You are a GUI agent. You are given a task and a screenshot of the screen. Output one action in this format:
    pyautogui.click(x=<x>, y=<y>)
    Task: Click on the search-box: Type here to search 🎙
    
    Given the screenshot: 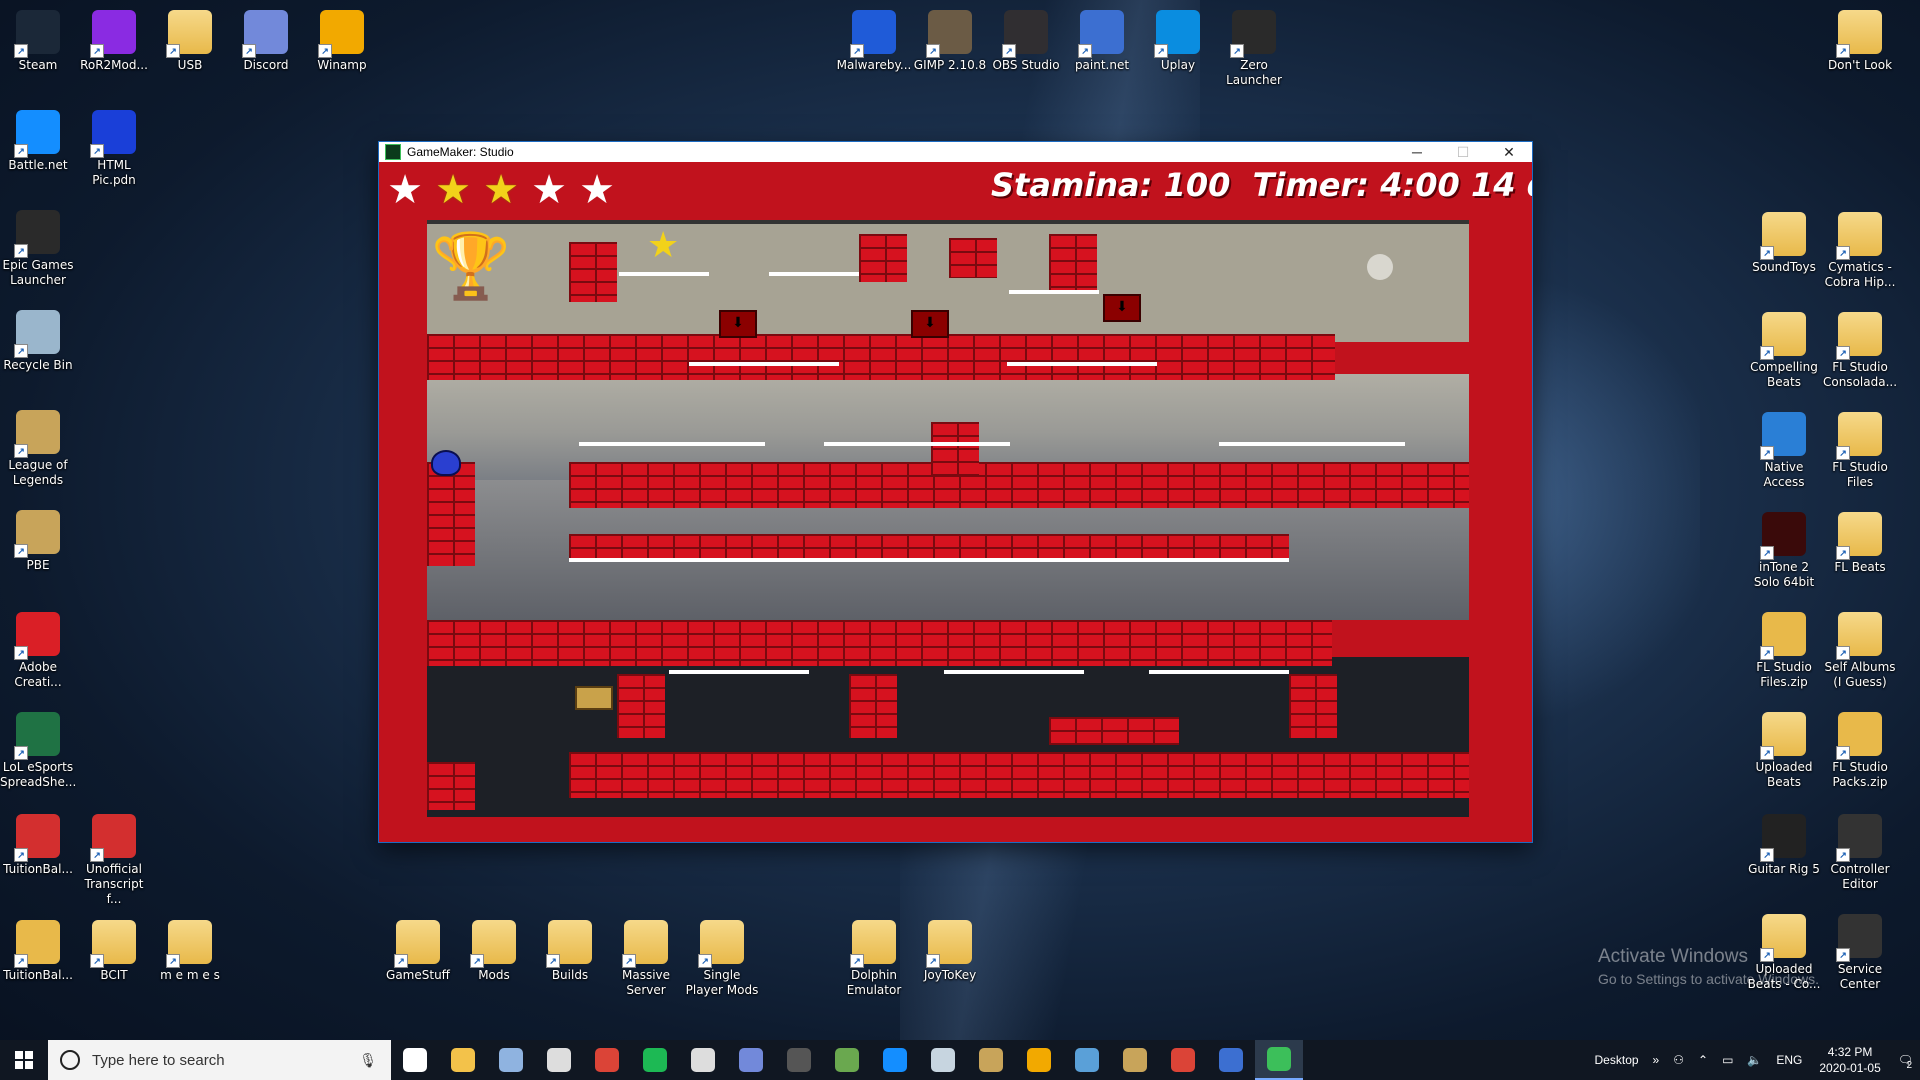 What is the action you would take?
    pyautogui.click(x=219, y=1060)
    